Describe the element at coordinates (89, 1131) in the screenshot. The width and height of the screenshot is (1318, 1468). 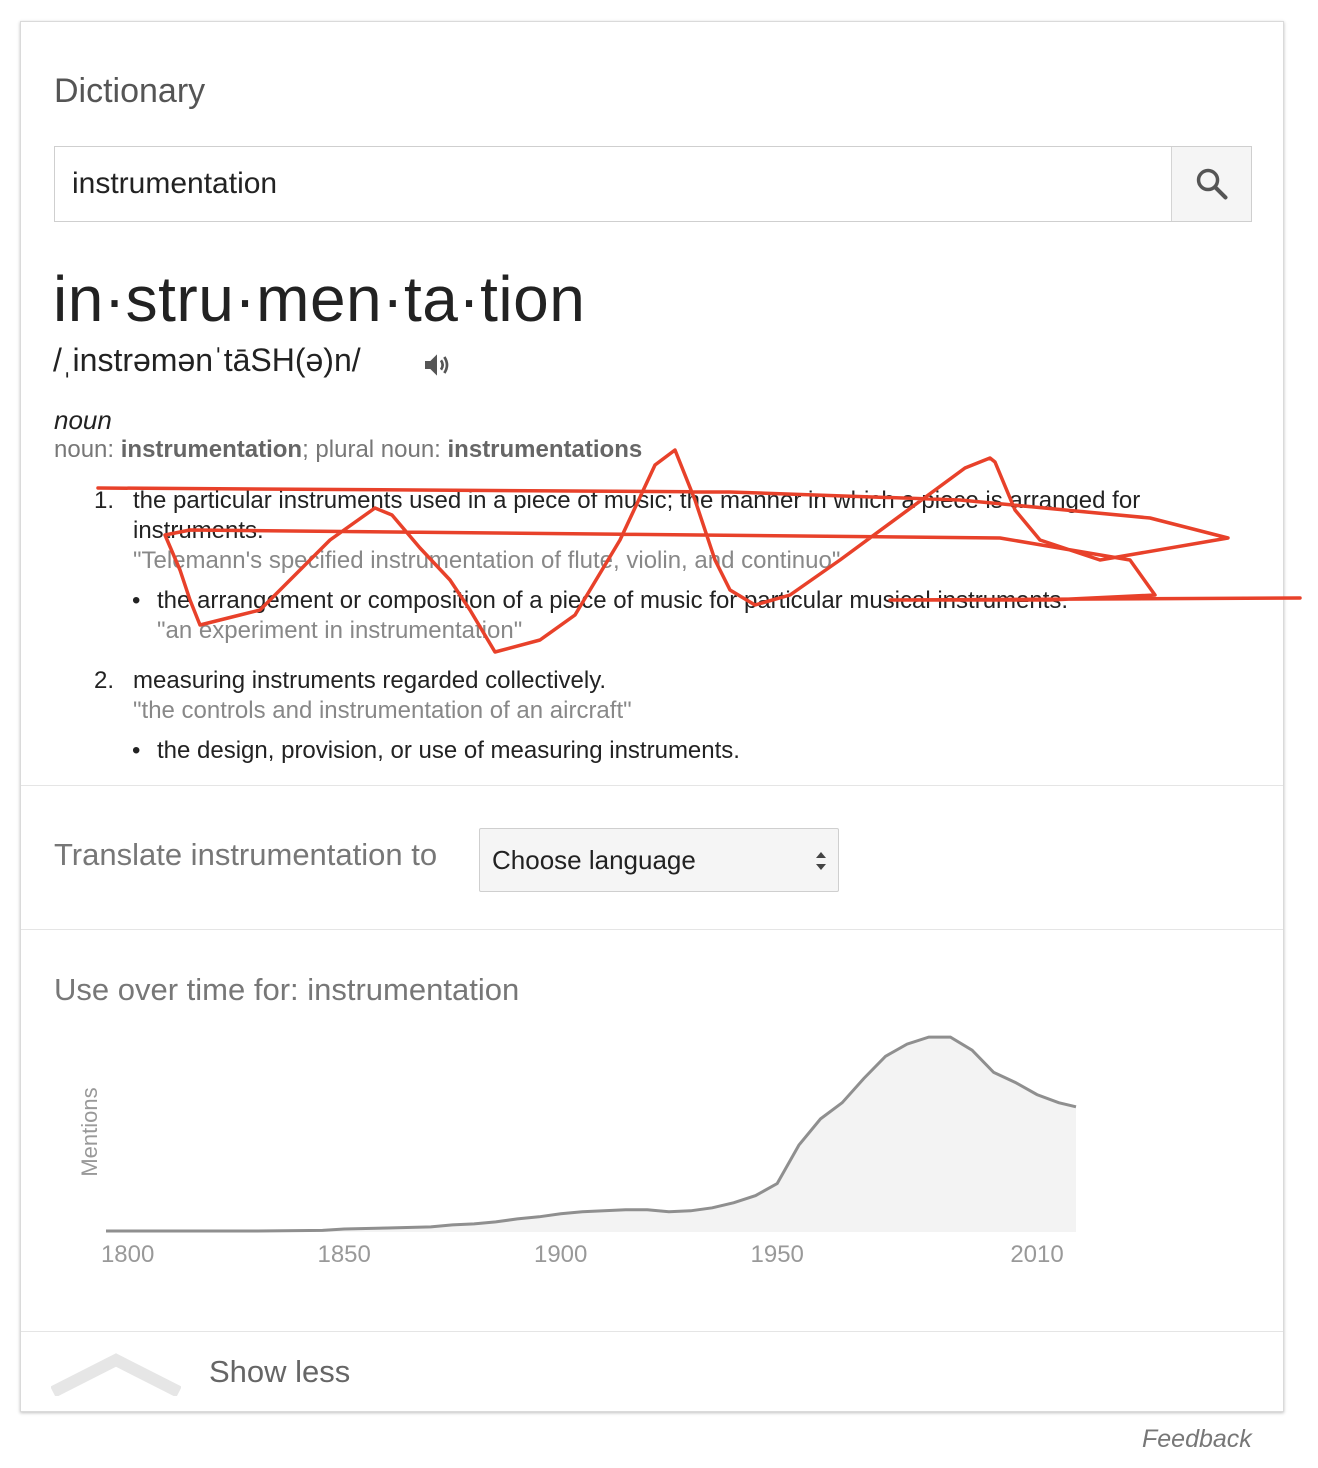
I see `y-axis-label: Mentions` at that location.